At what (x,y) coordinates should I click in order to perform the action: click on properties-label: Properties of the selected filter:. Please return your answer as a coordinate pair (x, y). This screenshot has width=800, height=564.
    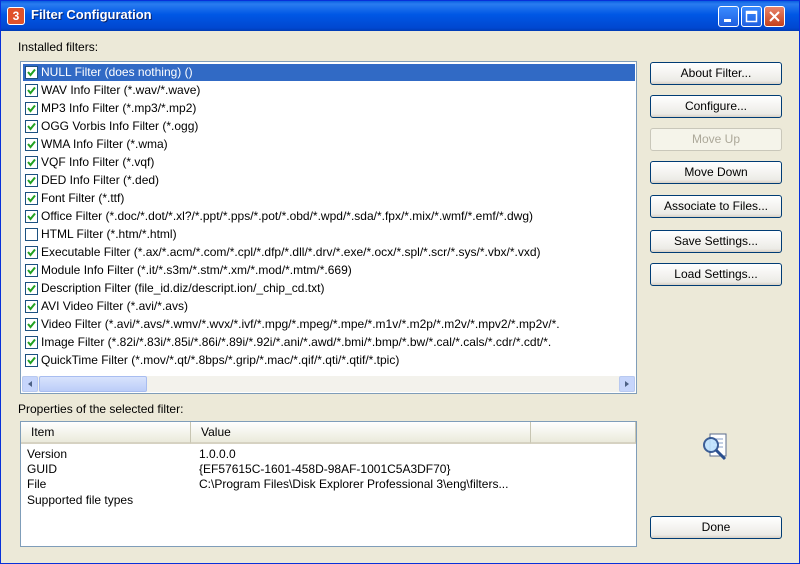
    Looking at the image, I should click on (101, 409).